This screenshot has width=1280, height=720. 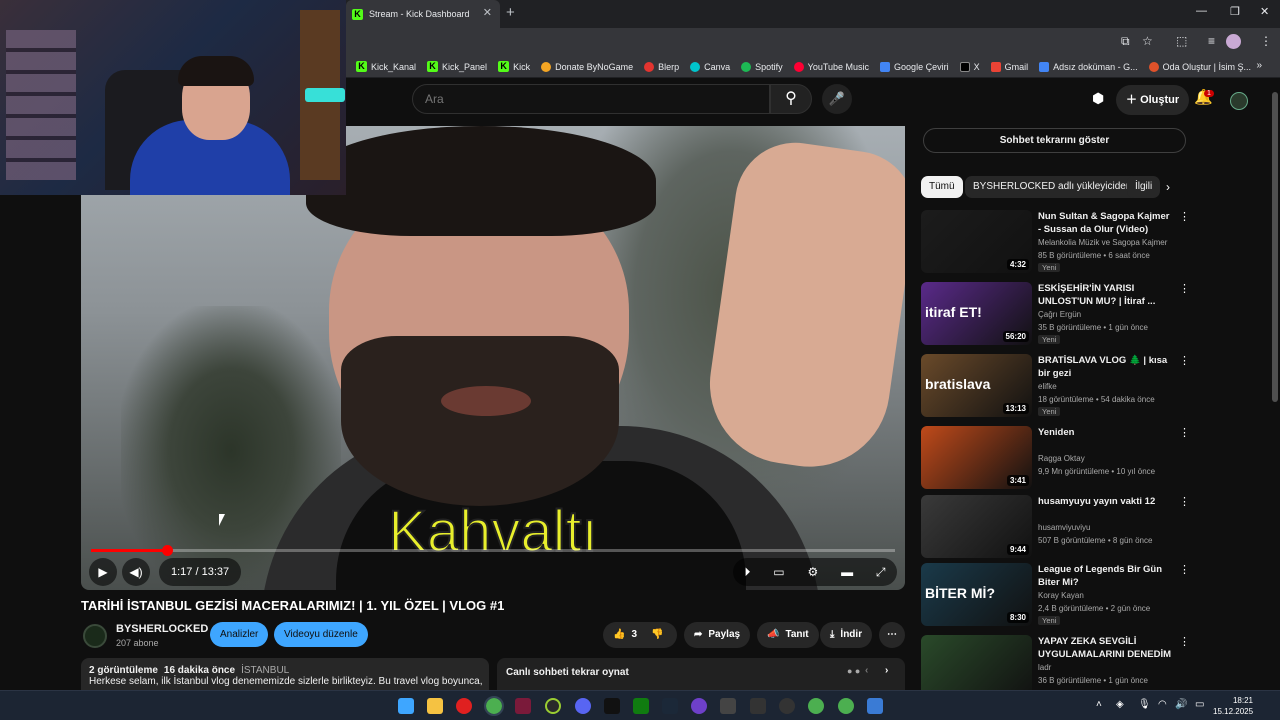 What do you see at coordinates (406, 706) in the screenshot?
I see `windows-start-icon` at bounding box center [406, 706].